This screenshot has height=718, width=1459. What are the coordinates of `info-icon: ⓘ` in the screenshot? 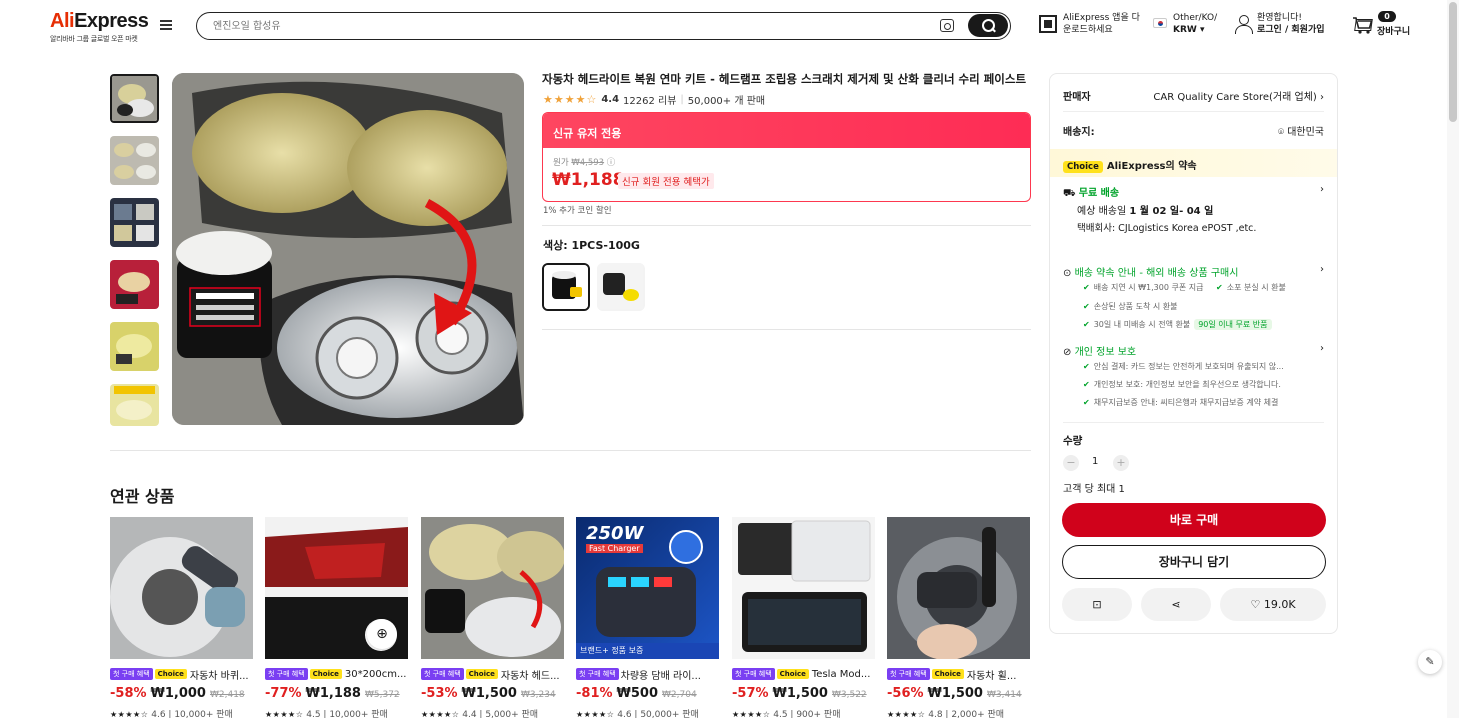 It's located at (611, 163).